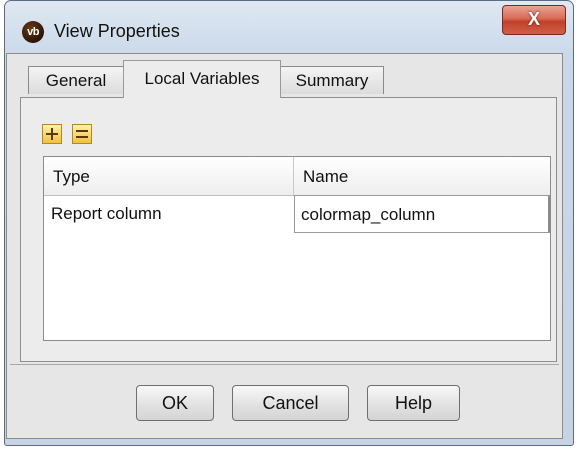  I want to click on plus-icon, so click(52, 134).